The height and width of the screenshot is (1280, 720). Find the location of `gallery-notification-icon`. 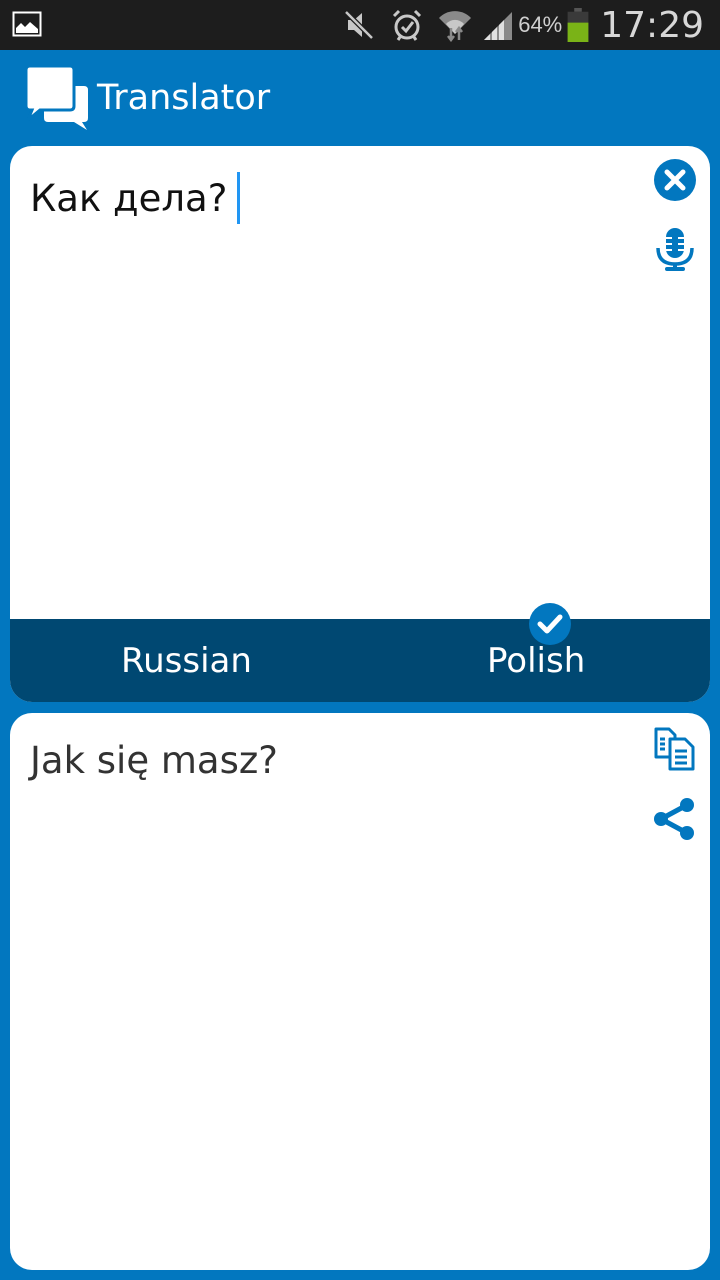

gallery-notification-icon is located at coordinates (27, 24).